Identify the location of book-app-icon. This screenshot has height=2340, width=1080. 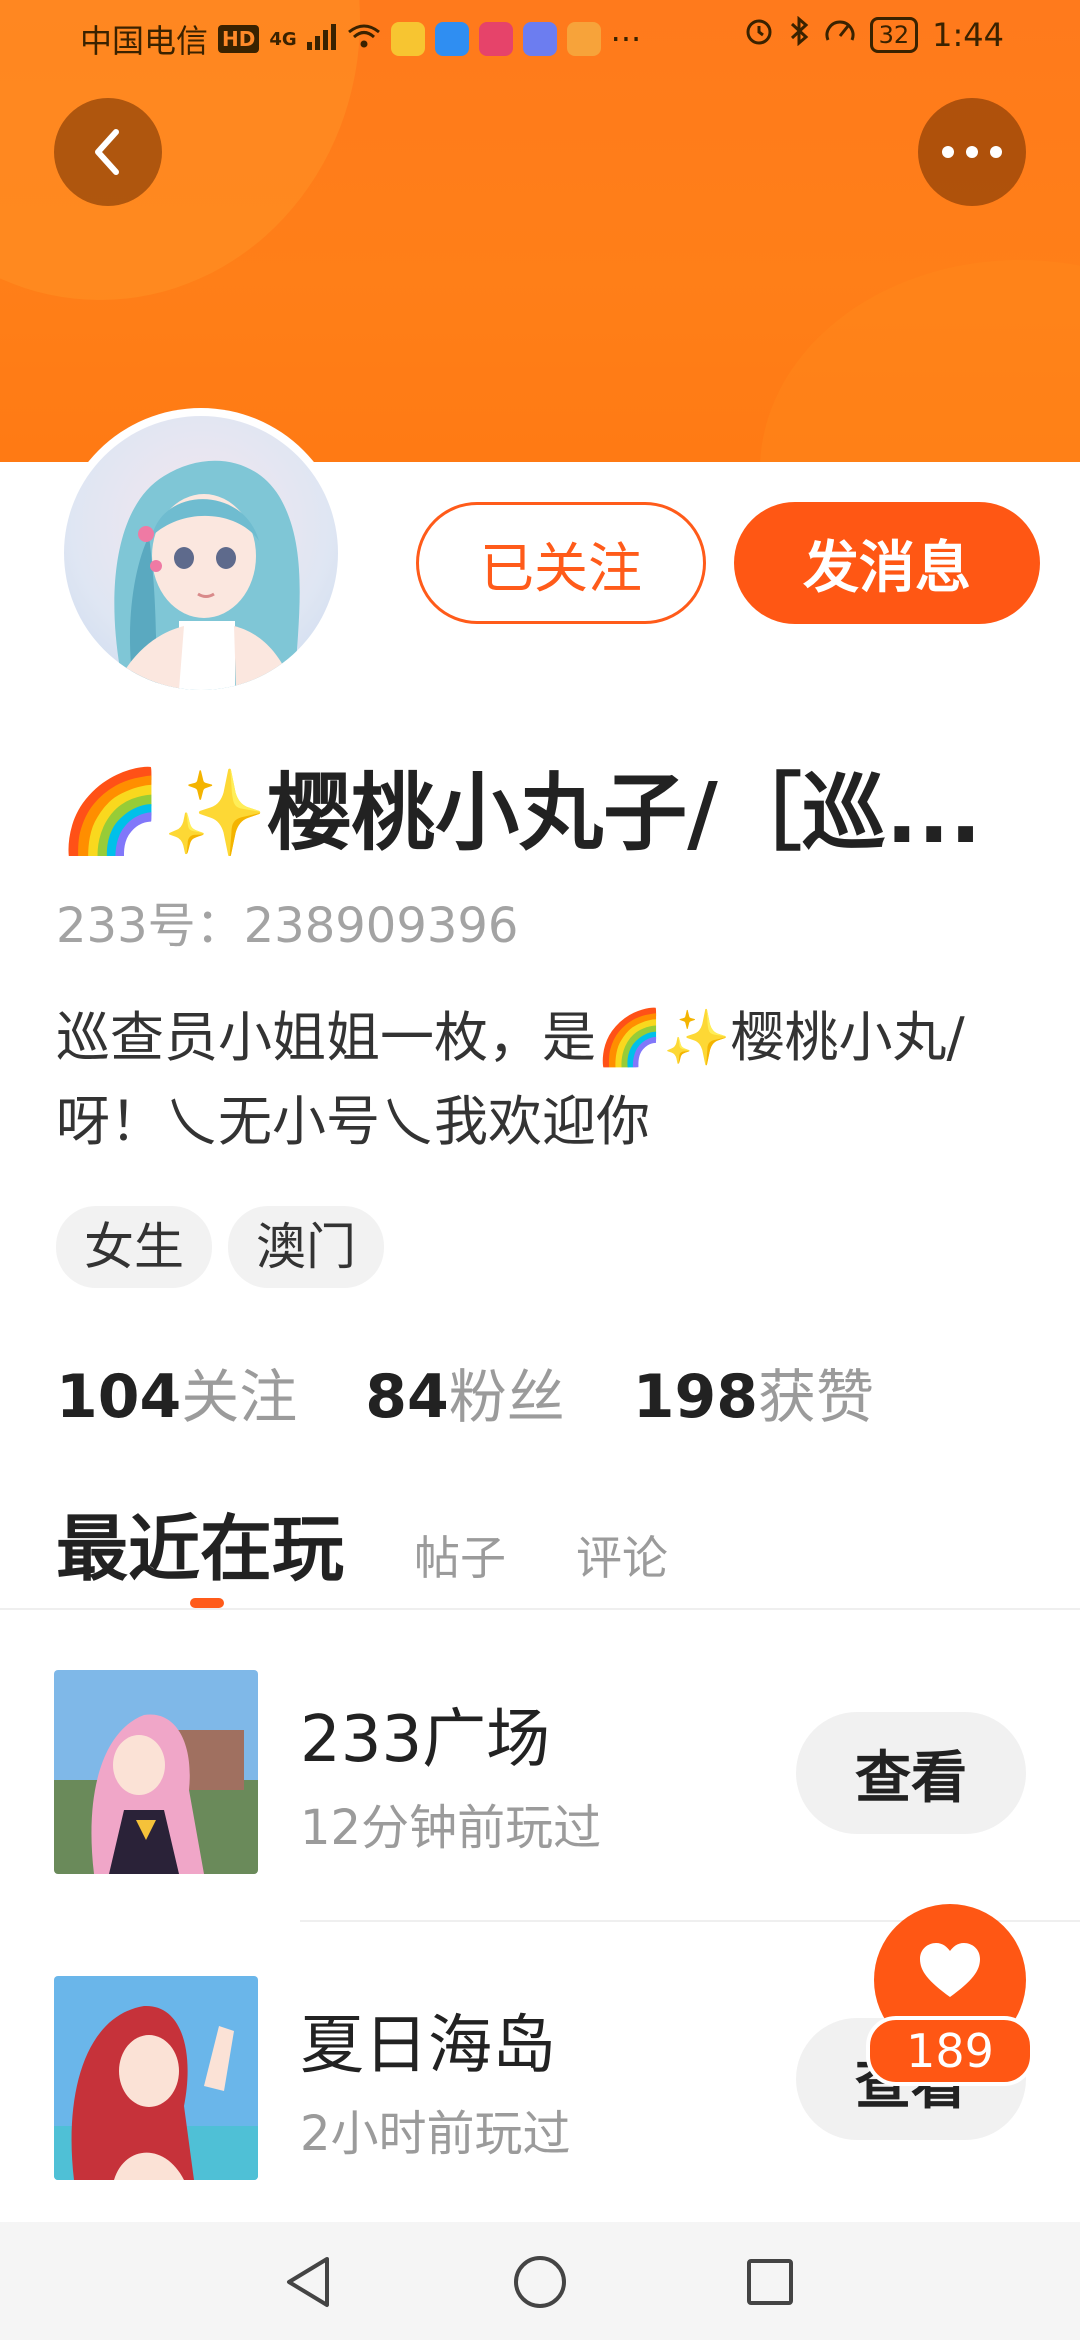
(495, 39).